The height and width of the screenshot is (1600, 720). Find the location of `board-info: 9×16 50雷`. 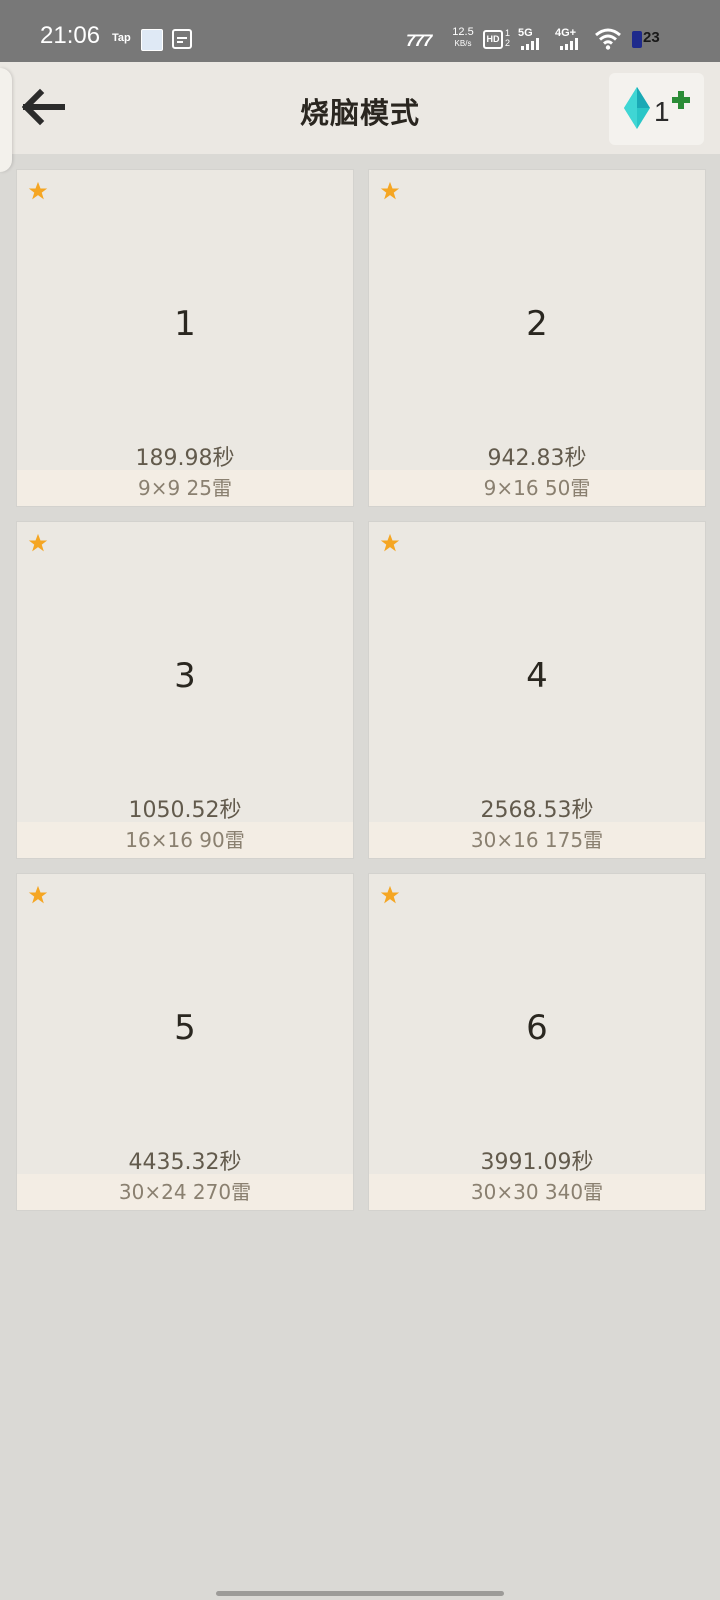

board-info: 9×16 50雷 is located at coordinates (537, 488).